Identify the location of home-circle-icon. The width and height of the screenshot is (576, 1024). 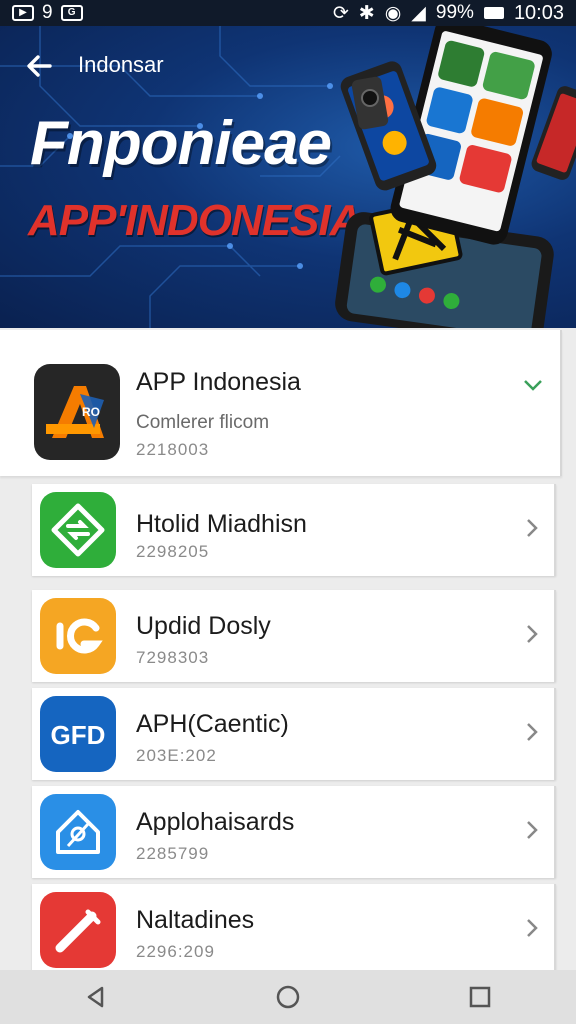
(288, 997).